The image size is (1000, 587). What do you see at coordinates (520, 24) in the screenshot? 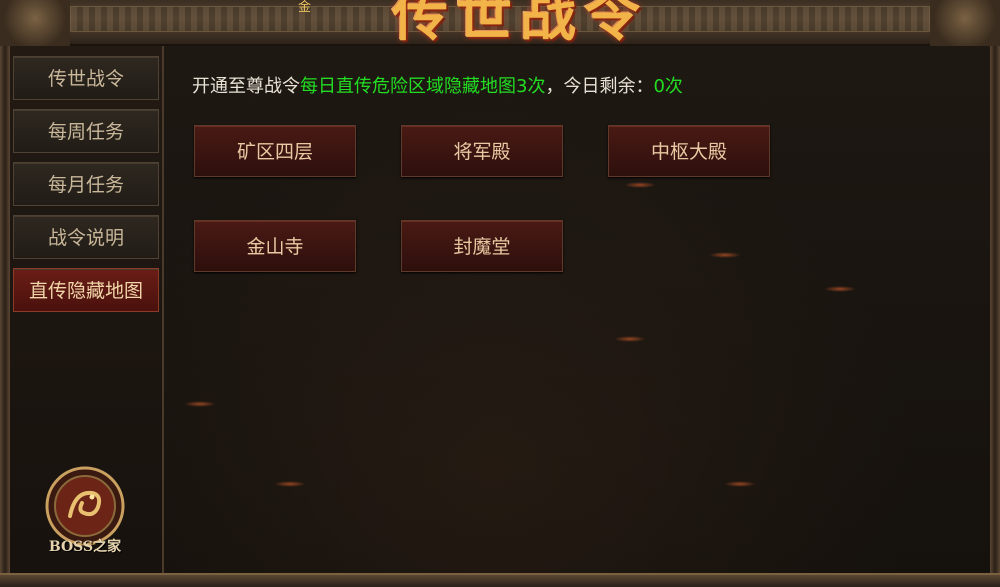
I see `page-title: 传世战令` at bounding box center [520, 24].